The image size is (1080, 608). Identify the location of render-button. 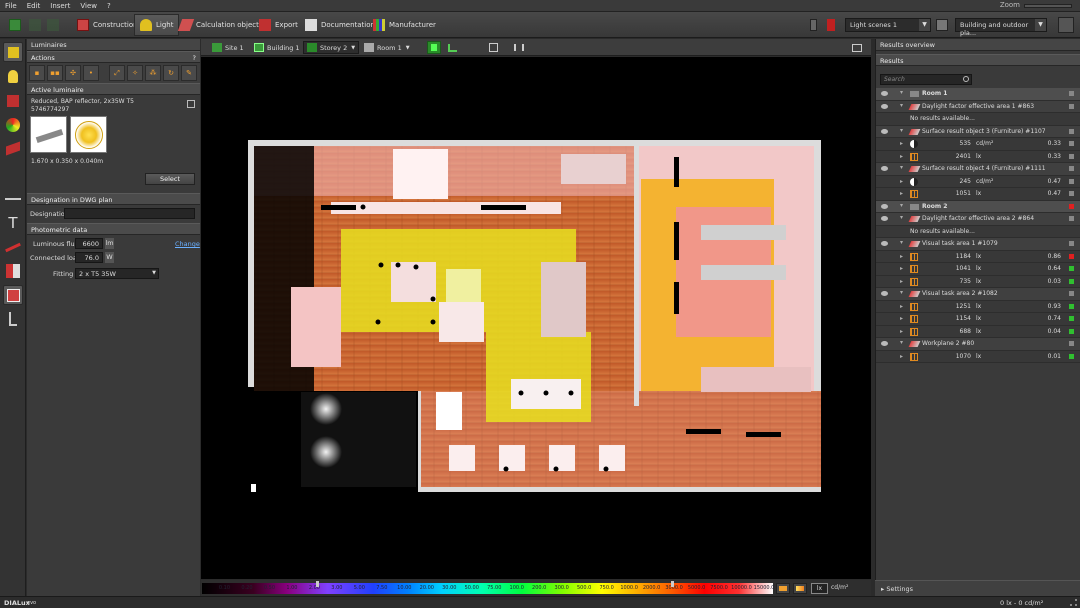
(1066, 25).